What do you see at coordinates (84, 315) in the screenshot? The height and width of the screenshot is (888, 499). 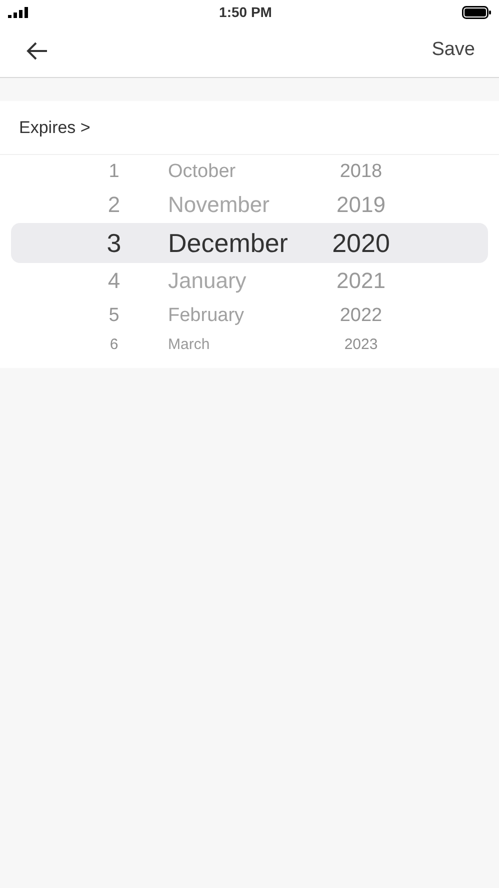 I see `picker-day: 5` at bounding box center [84, 315].